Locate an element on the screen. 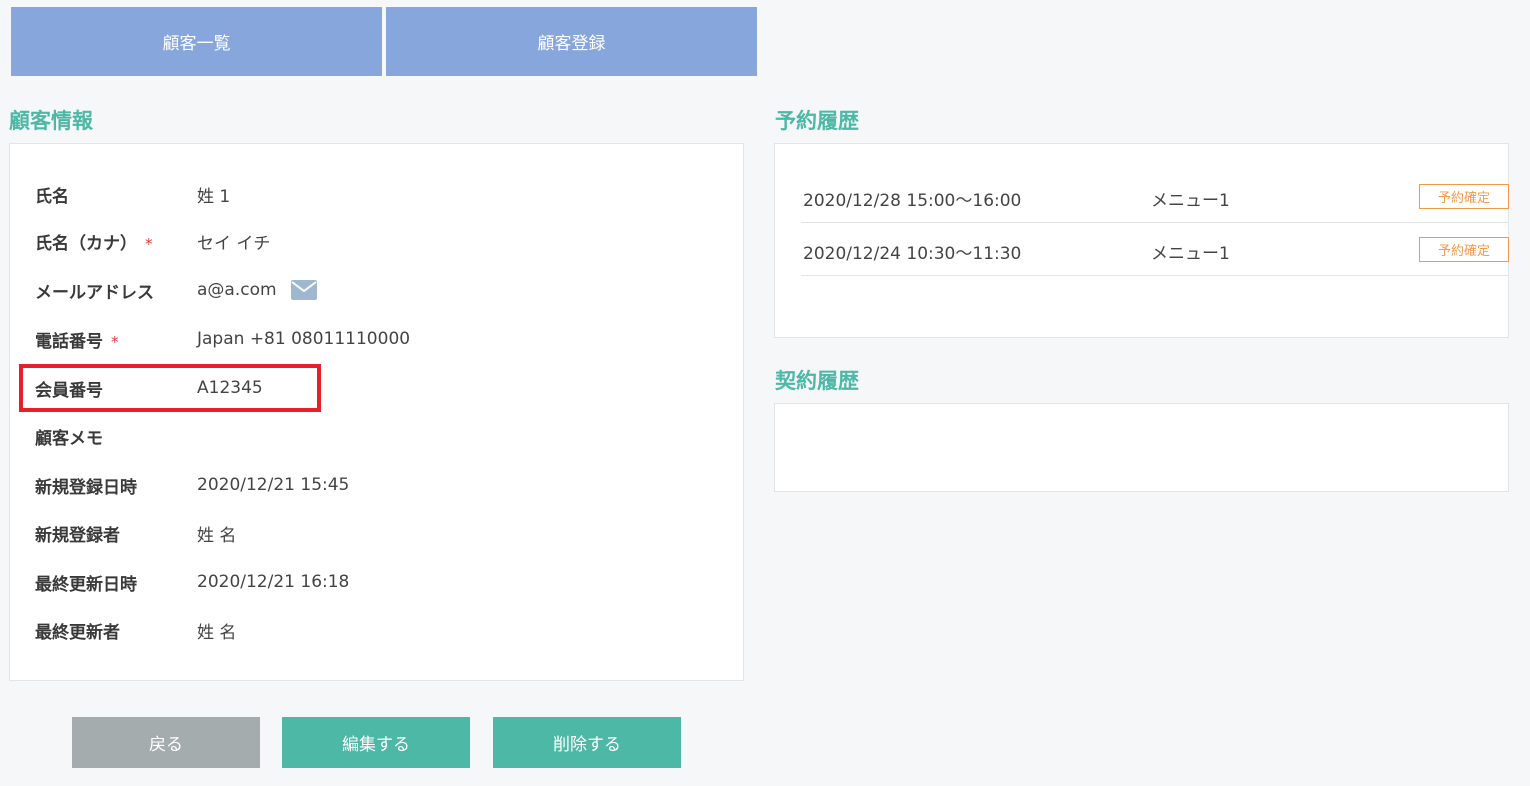  field-row-memo: 顧客メモ is located at coordinates (116, 436).